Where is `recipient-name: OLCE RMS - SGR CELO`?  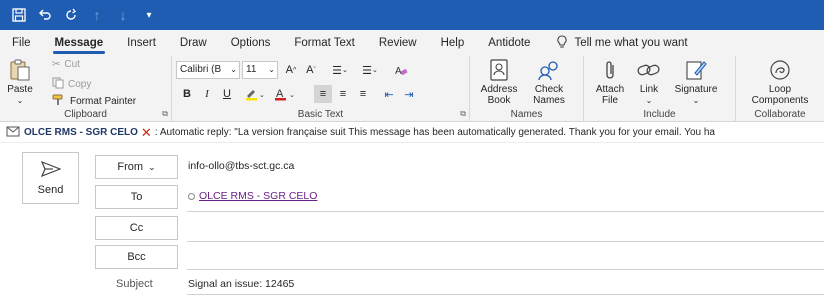
recipient-name: OLCE RMS - SGR CELO is located at coordinates (81, 132).